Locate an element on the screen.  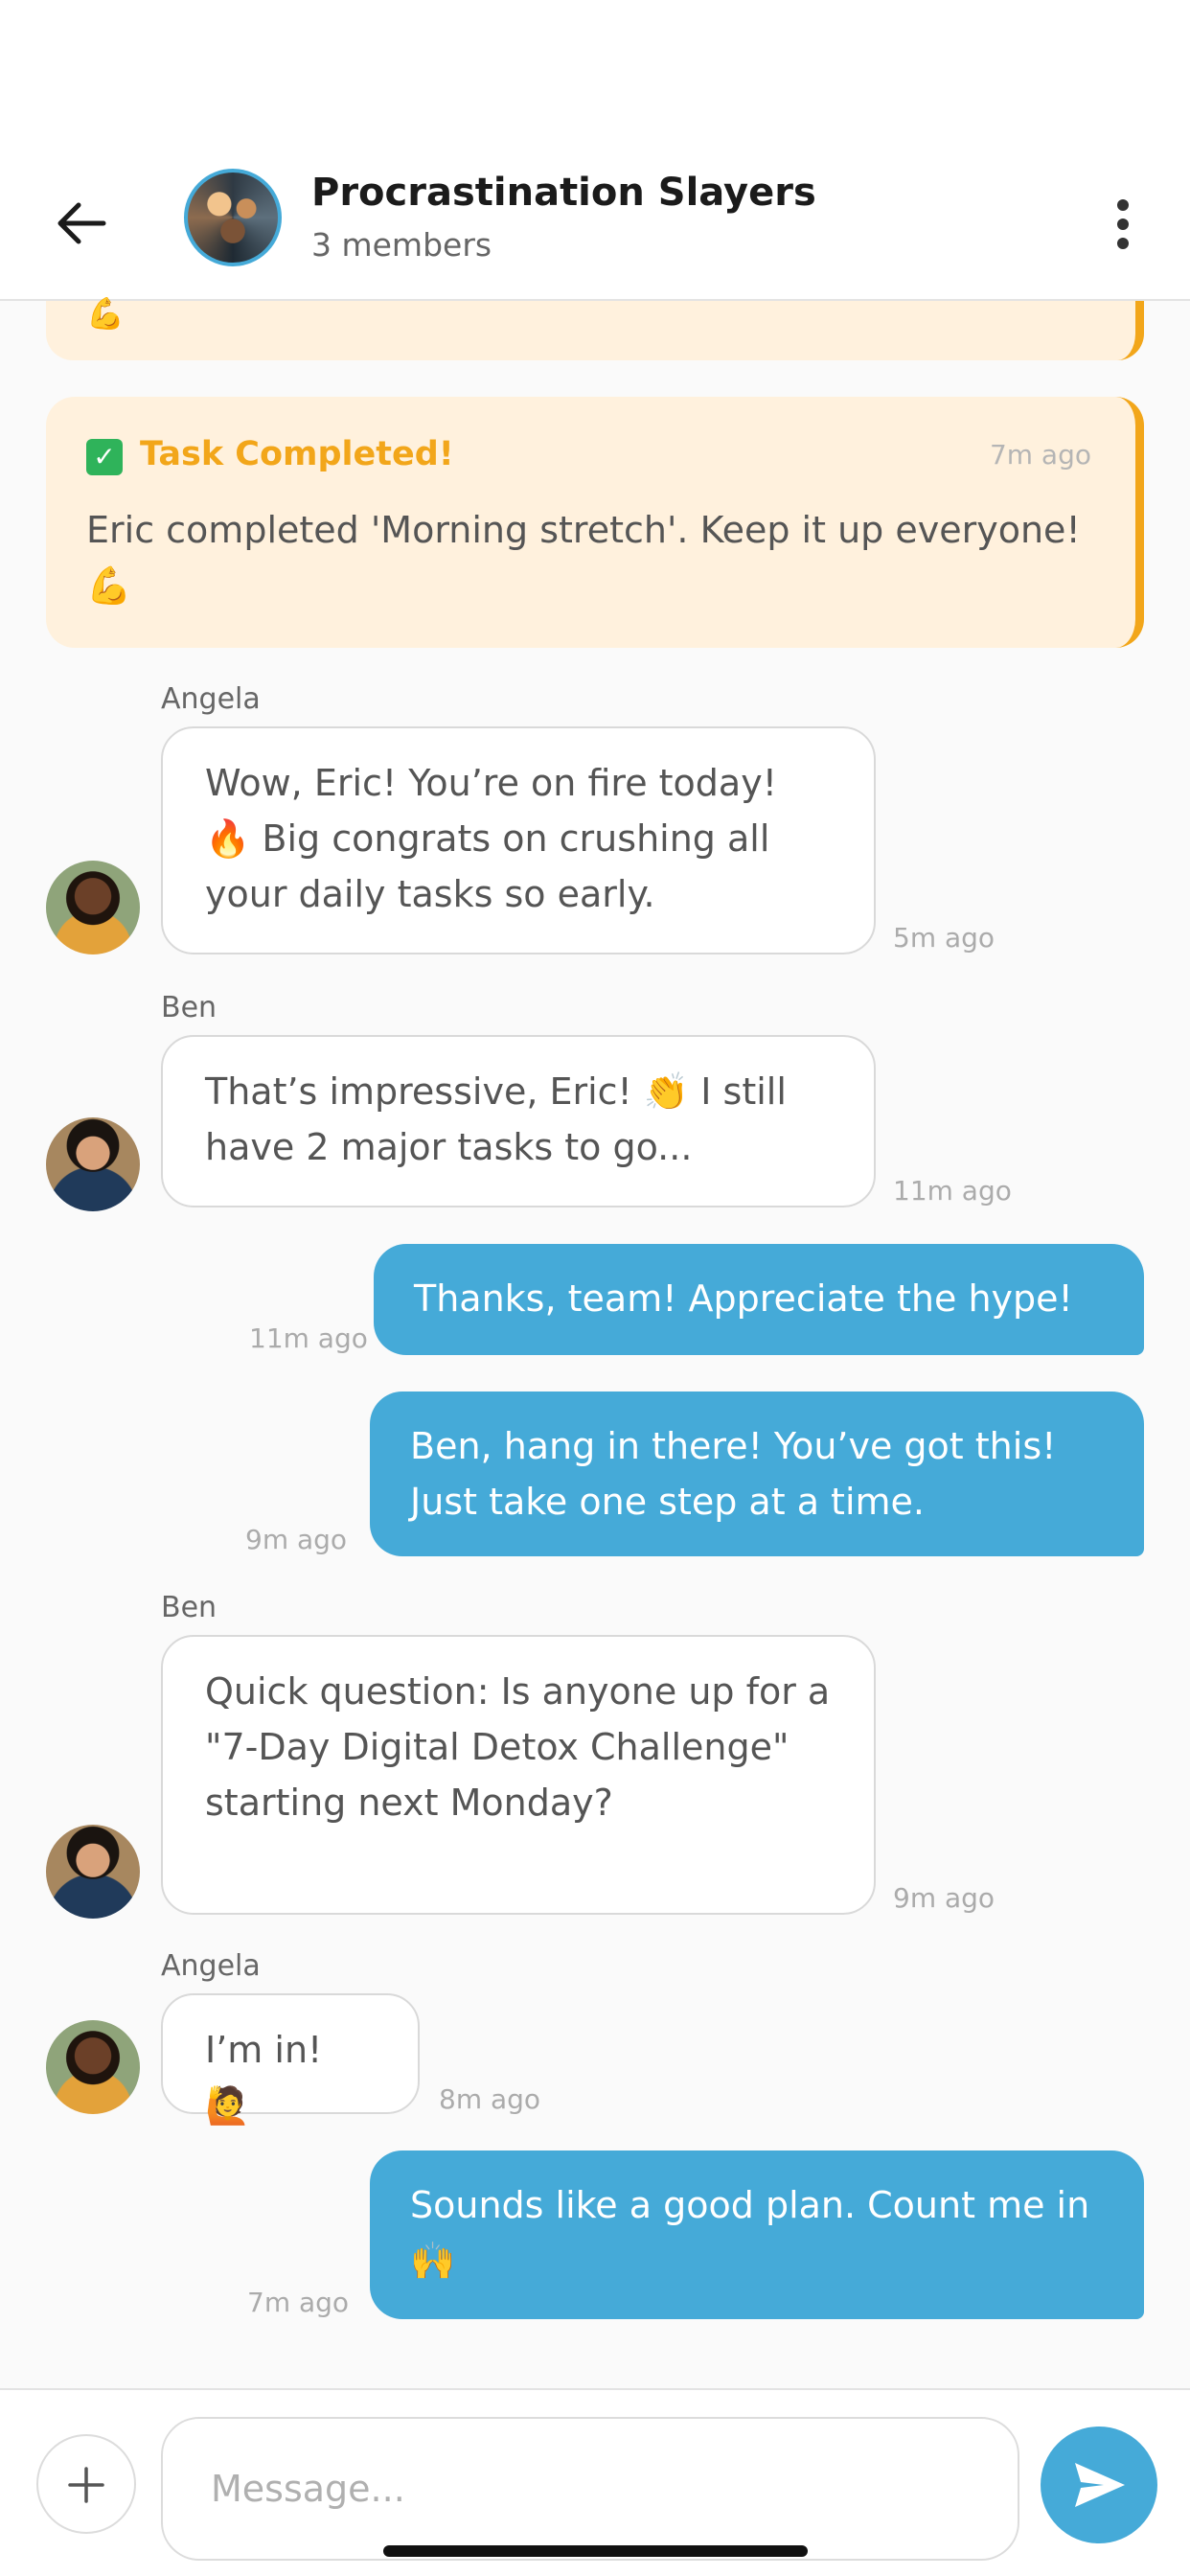
chat-header: Procrastination Slayers 3 members is located at coordinates (595, 227).